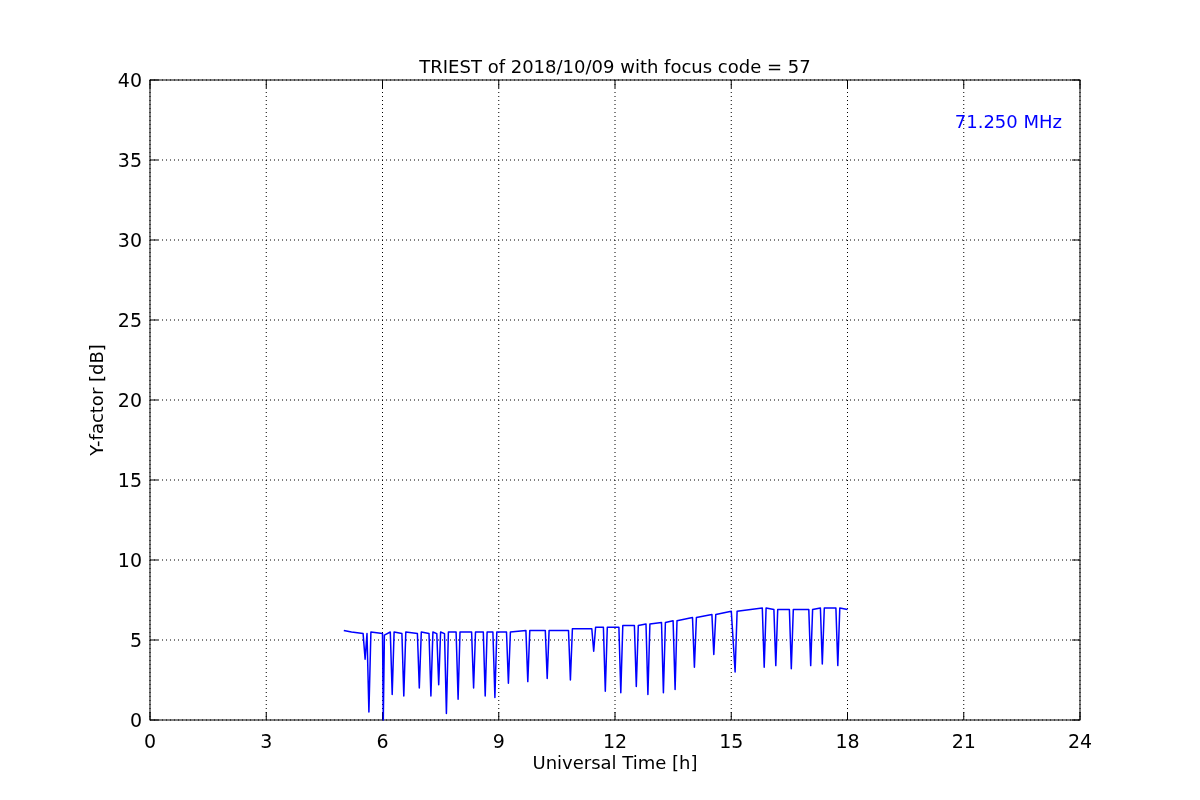 This screenshot has height=800, width=1200. Describe the element at coordinates (135, 640) in the screenshot. I see `y-tick-label: 5` at that location.